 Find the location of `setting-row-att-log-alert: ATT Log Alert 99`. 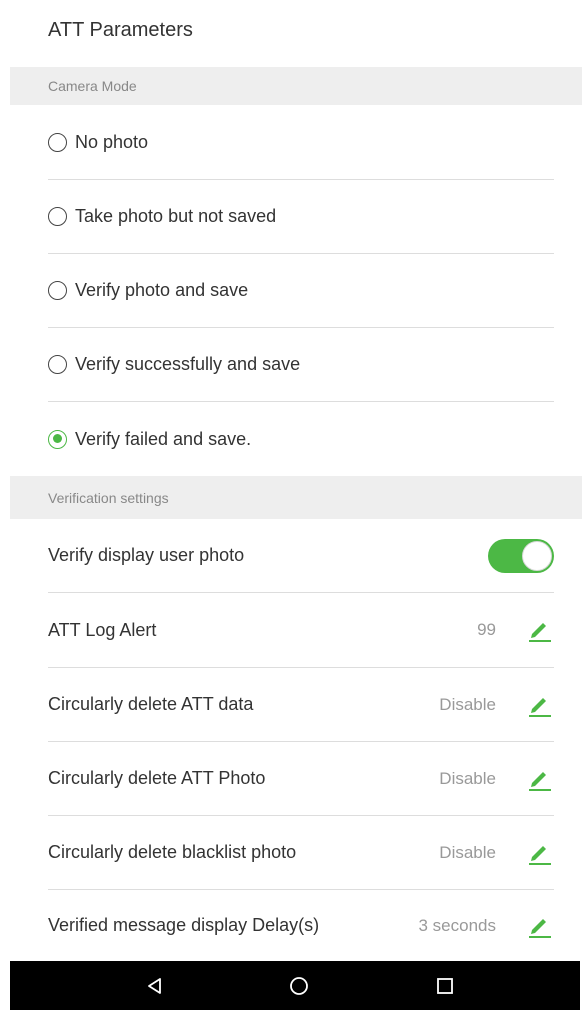

setting-row-att-log-alert: ATT Log Alert 99 is located at coordinates (301, 630).